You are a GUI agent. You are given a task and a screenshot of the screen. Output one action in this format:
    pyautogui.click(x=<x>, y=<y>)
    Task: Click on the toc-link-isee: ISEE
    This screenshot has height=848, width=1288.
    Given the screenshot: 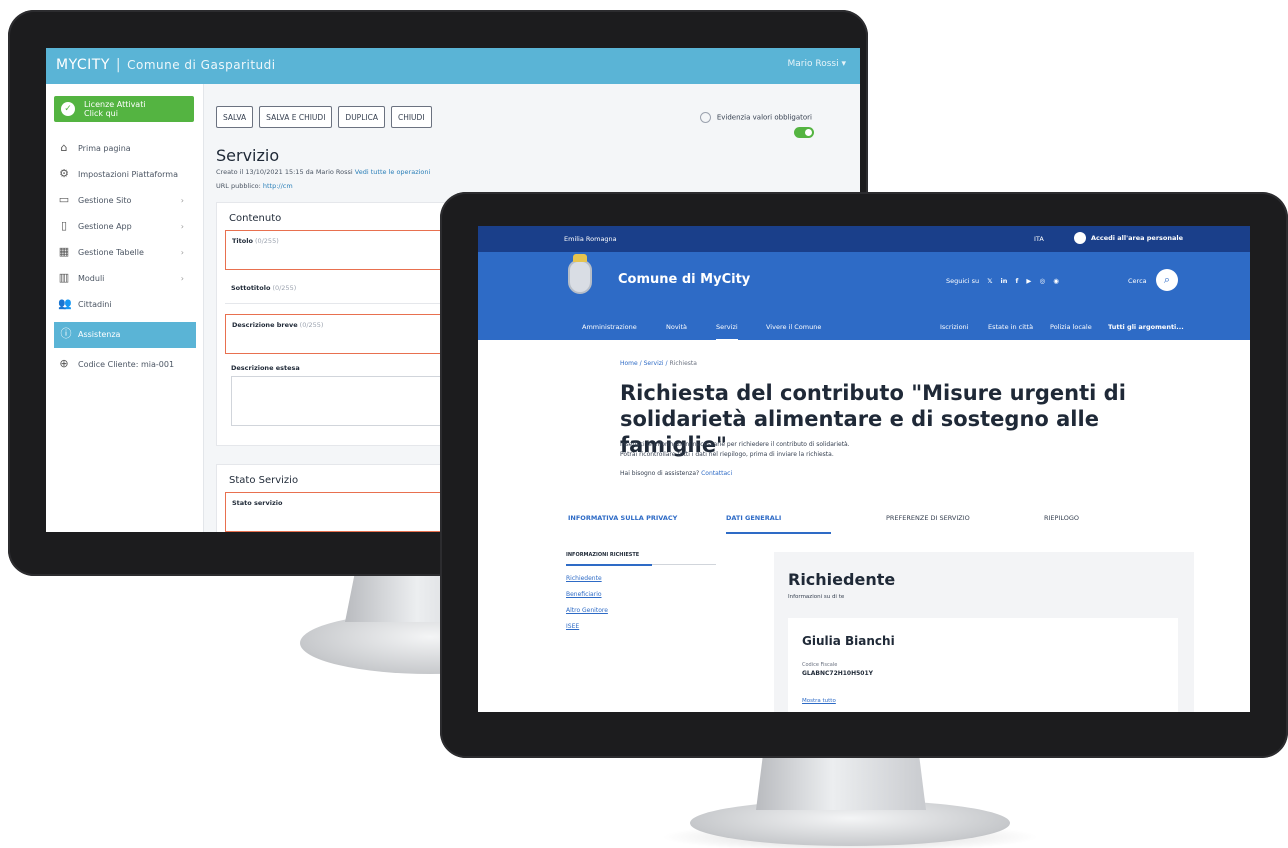 What is the action you would take?
    pyautogui.click(x=641, y=626)
    